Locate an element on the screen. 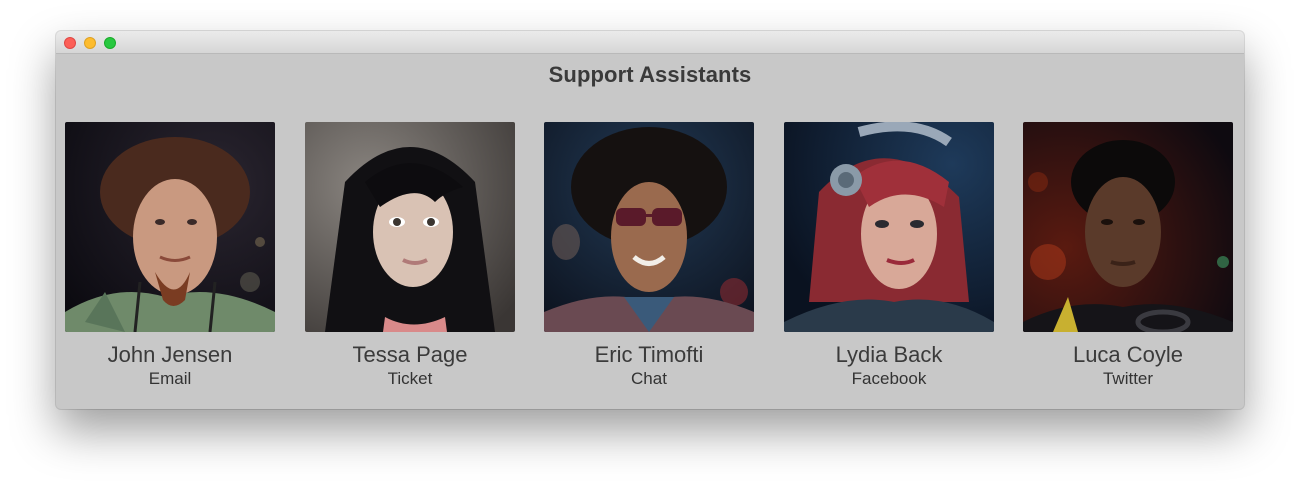  assistant-card-eric-timofti: Eric Timofti Chat is located at coordinates (649, 255).